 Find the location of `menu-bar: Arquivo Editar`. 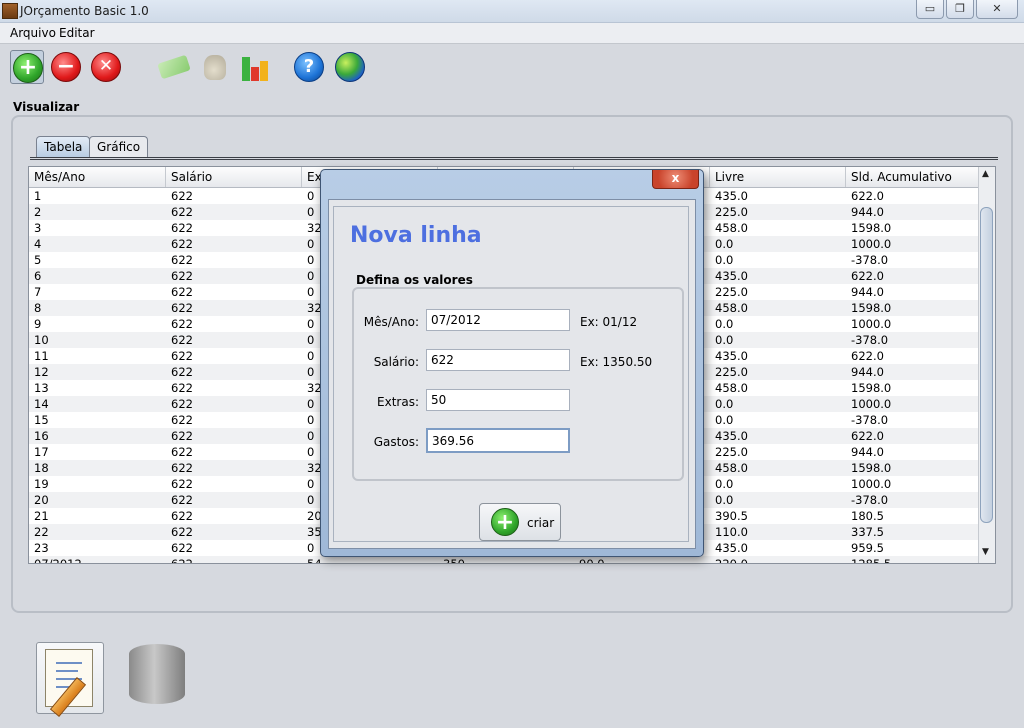

menu-bar: Arquivo Editar is located at coordinates (512, 33).